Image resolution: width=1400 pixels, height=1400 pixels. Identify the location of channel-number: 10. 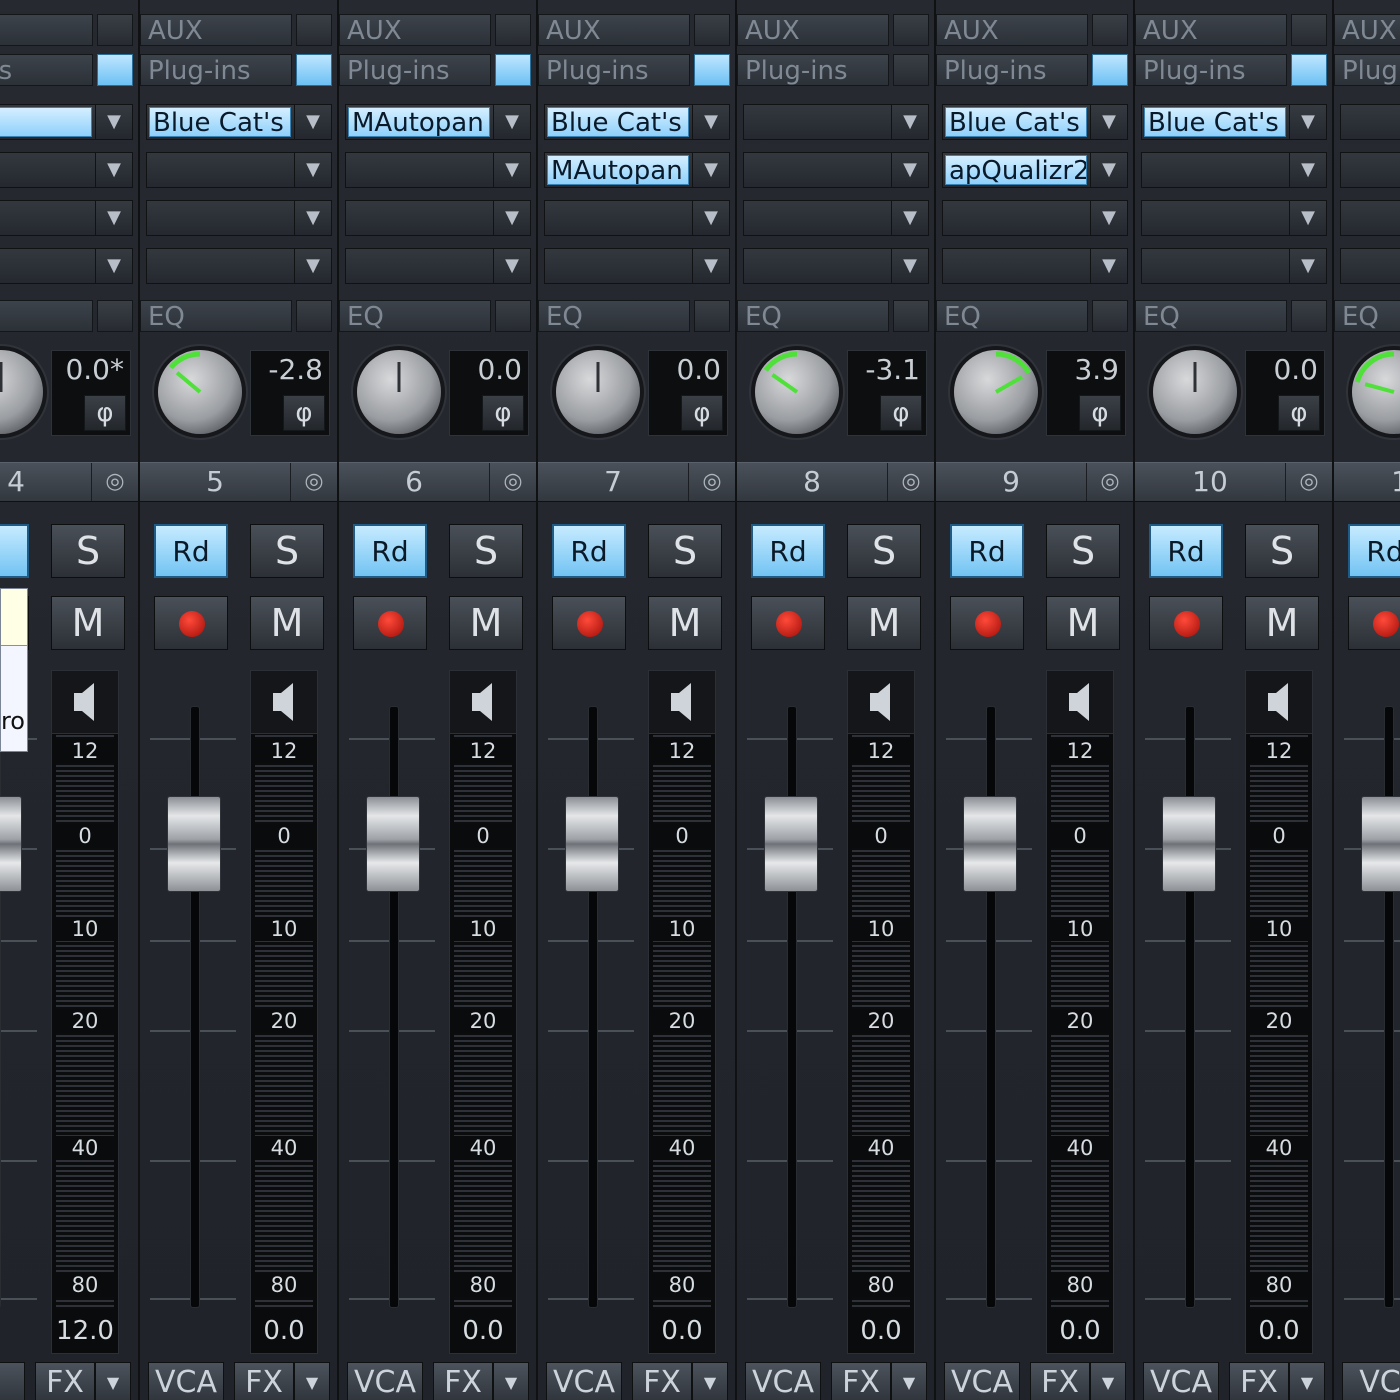
(1210, 482).